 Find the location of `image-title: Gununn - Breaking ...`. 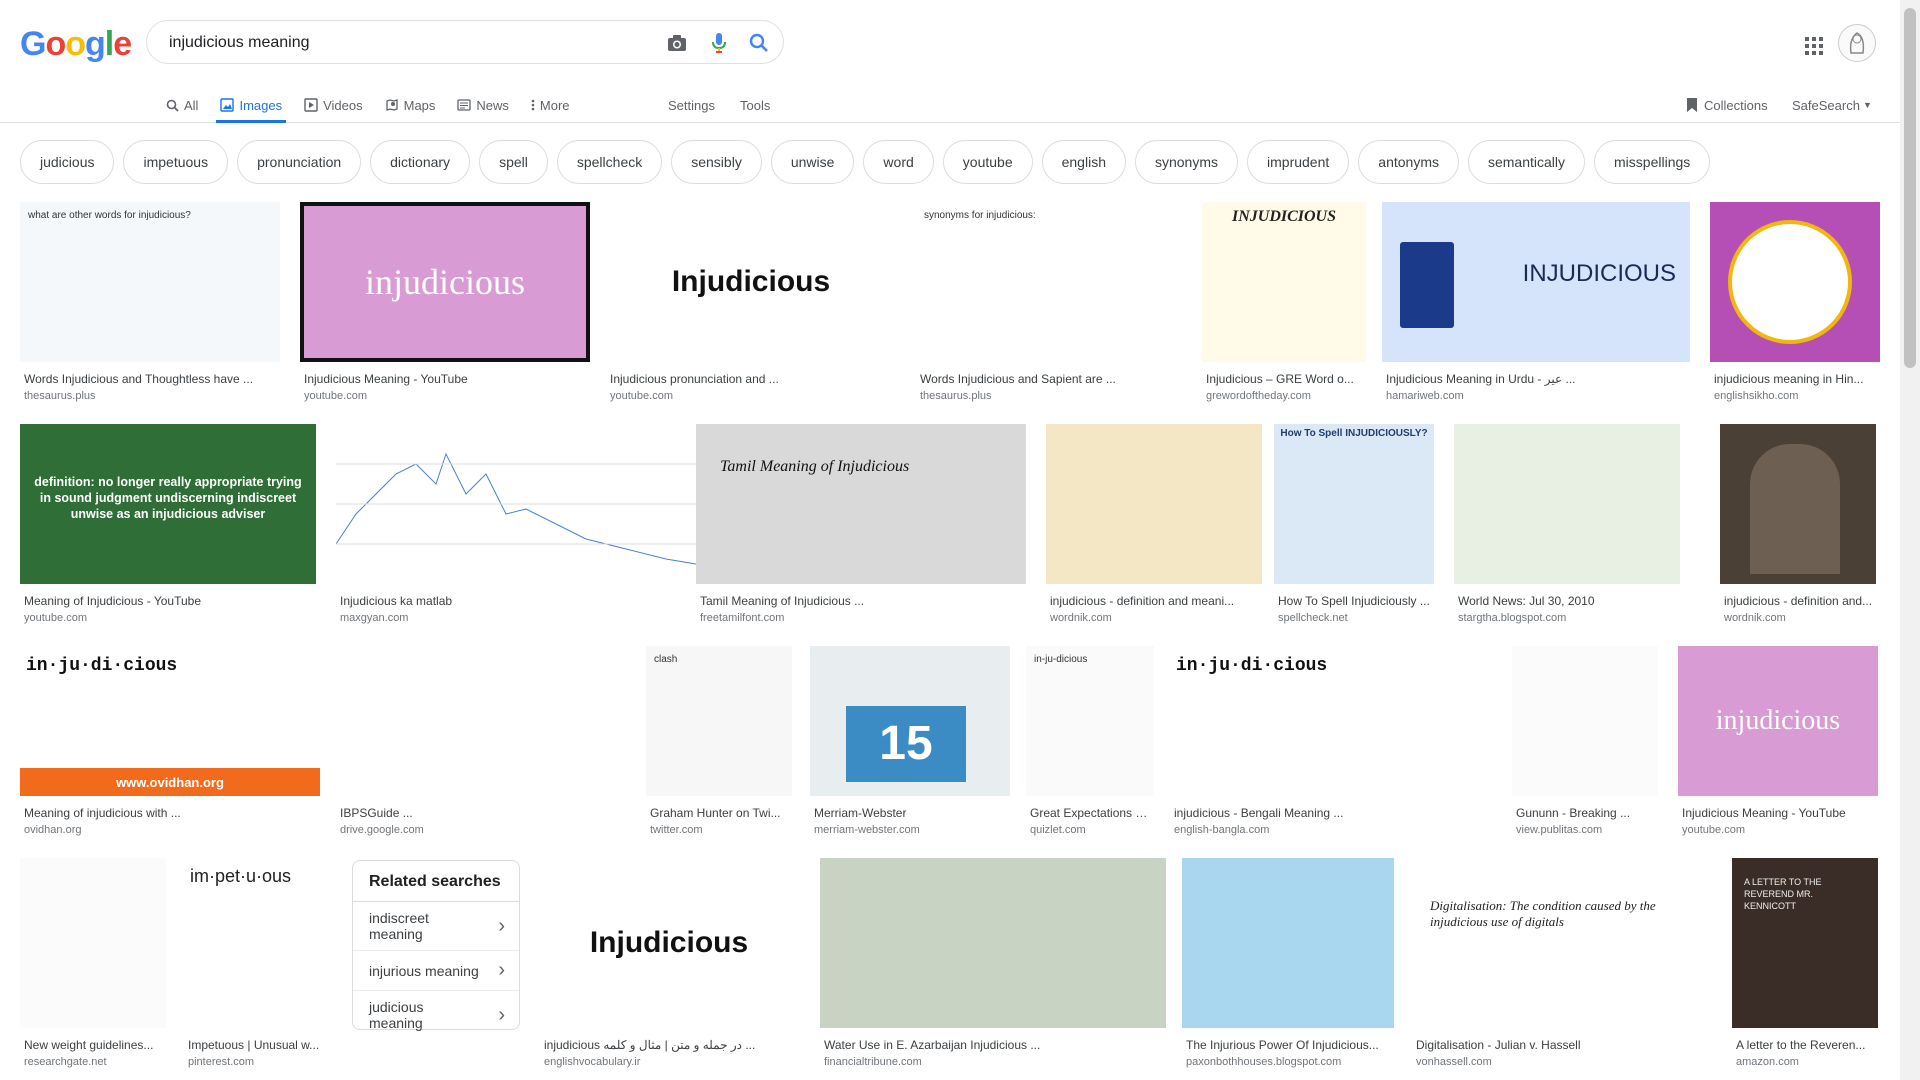

image-title: Gununn - Breaking ... is located at coordinates (1585, 813).